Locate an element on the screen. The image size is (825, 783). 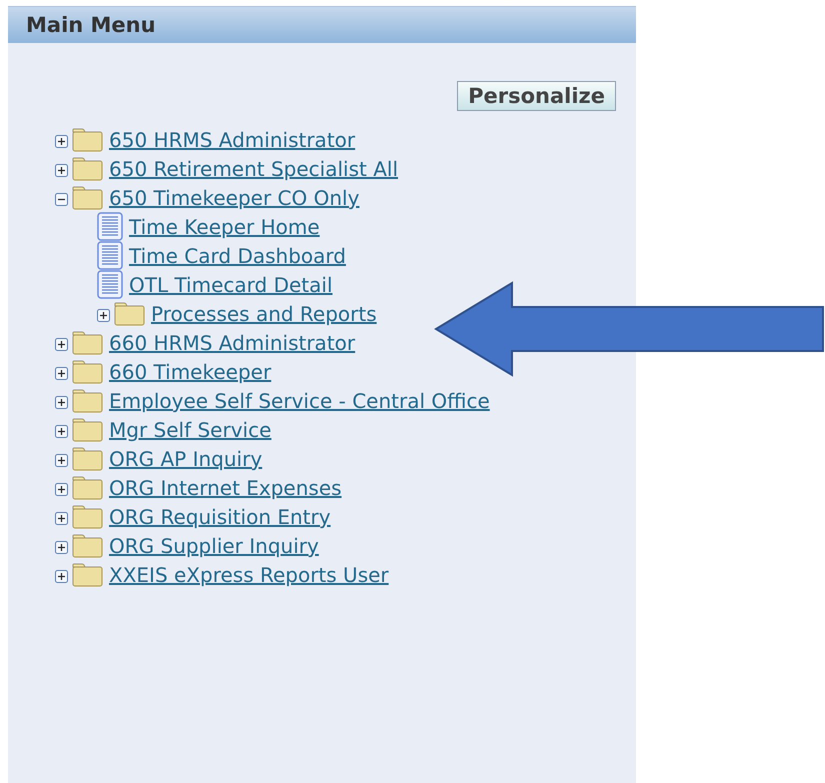
menu-link: 660 HRMS Administrator is located at coordinates (232, 343).